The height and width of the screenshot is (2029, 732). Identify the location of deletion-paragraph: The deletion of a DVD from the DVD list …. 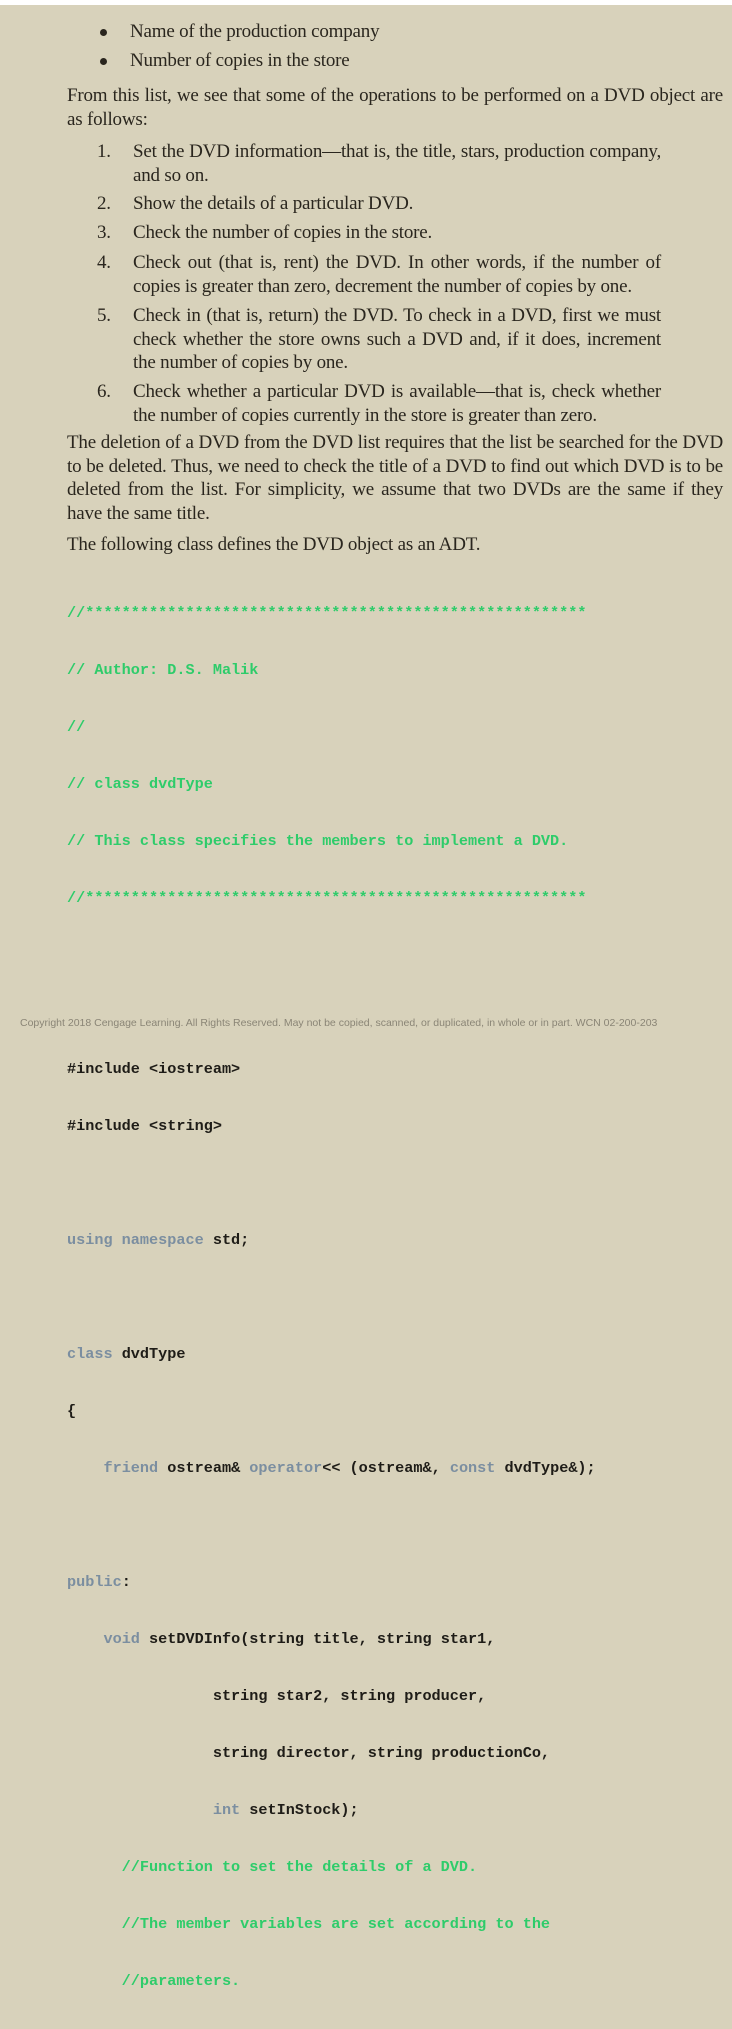
(395, 478).